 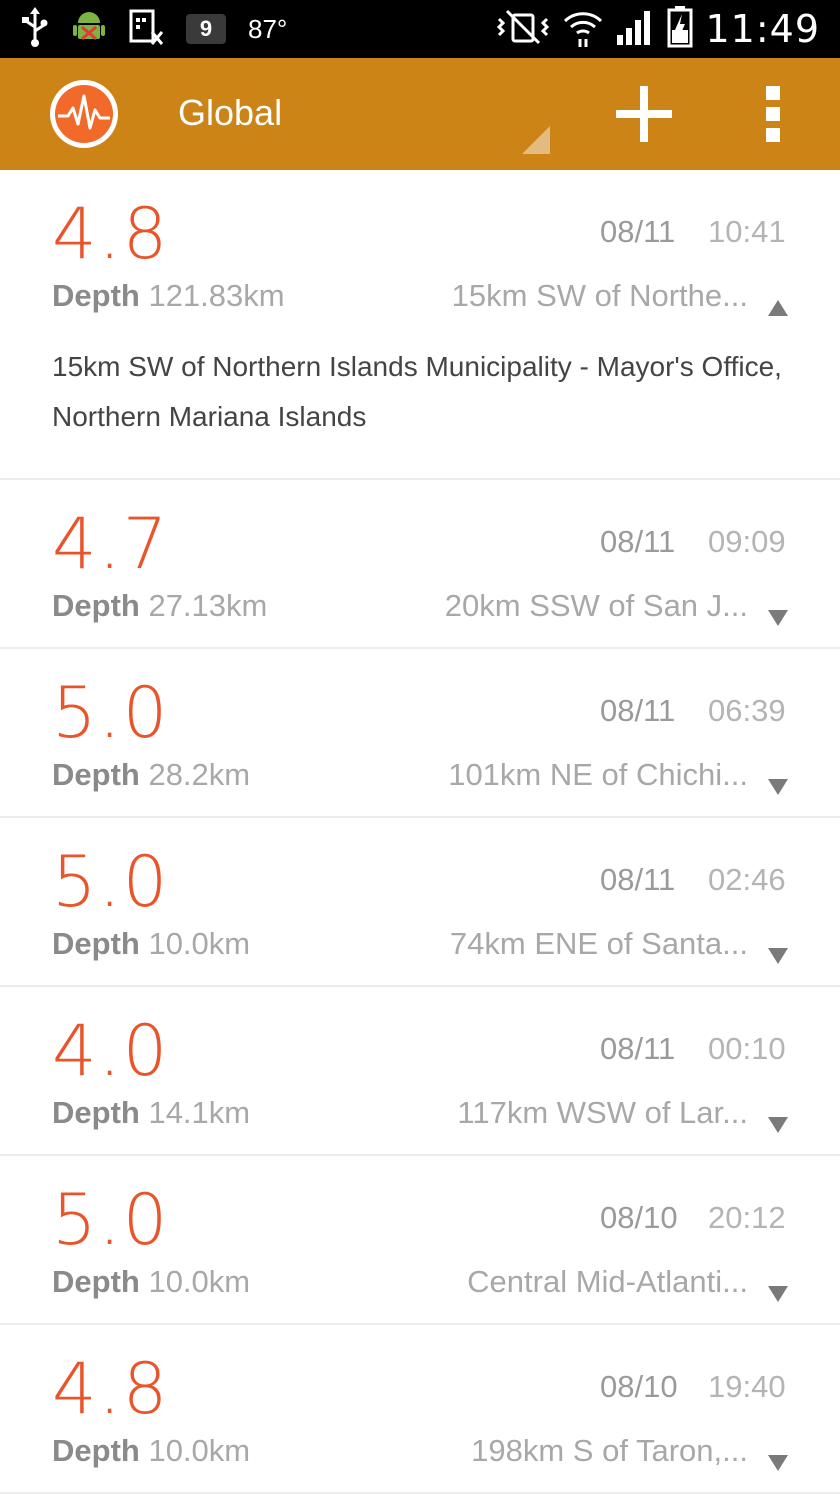 I want to click on vibrate-mute-icon, so click(x=523, y=29).